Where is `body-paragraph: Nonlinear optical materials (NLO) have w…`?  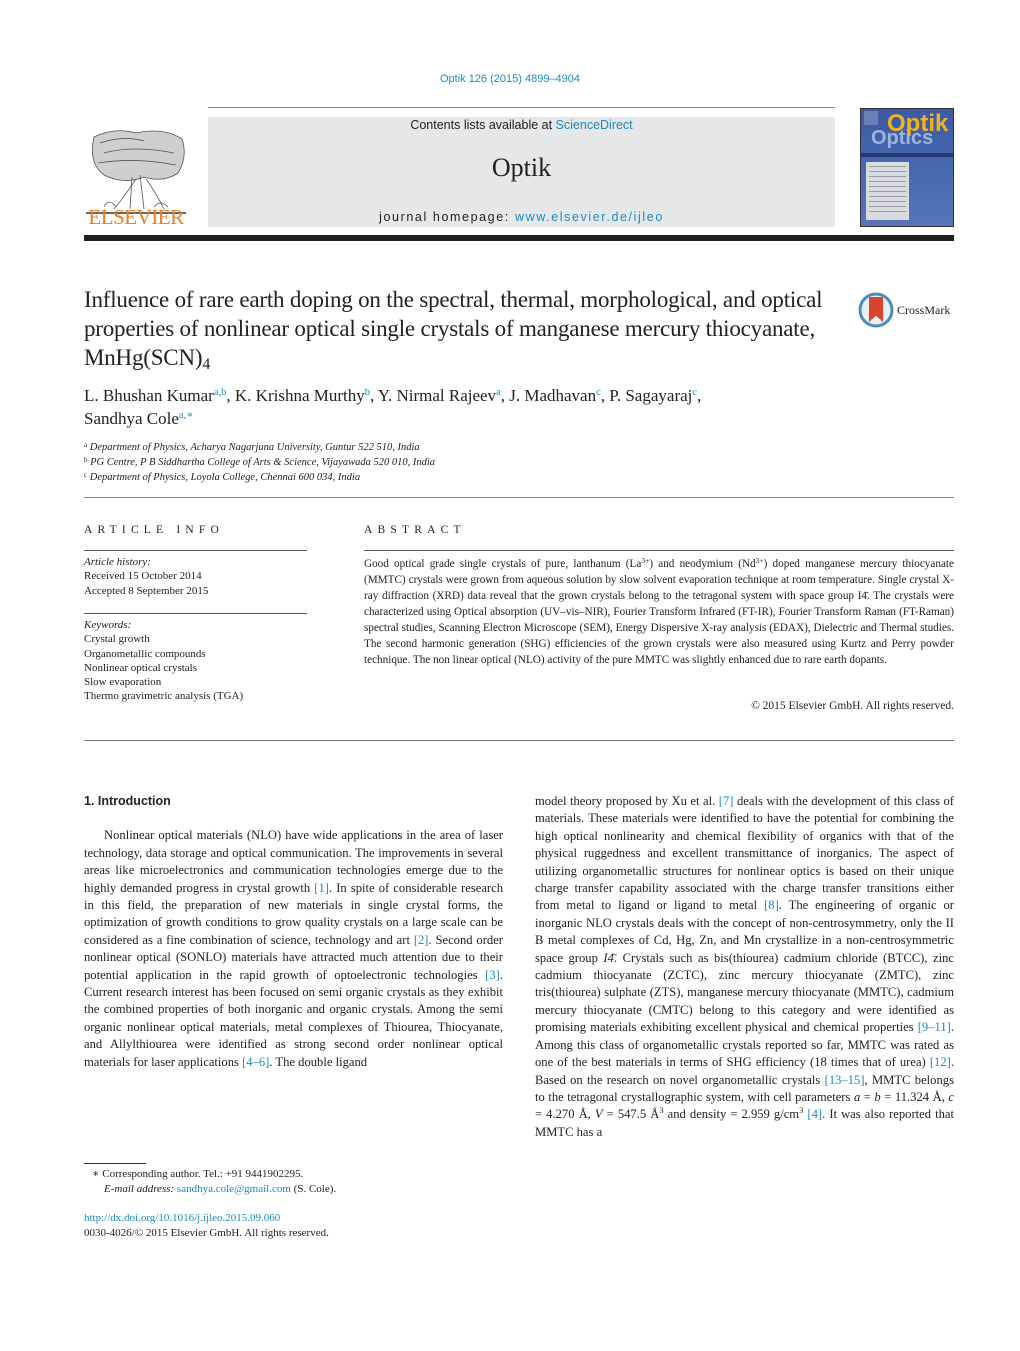 body-paragraph: Nonlinear optical materials (NLO) have w… is located at coordinates (293, 949).